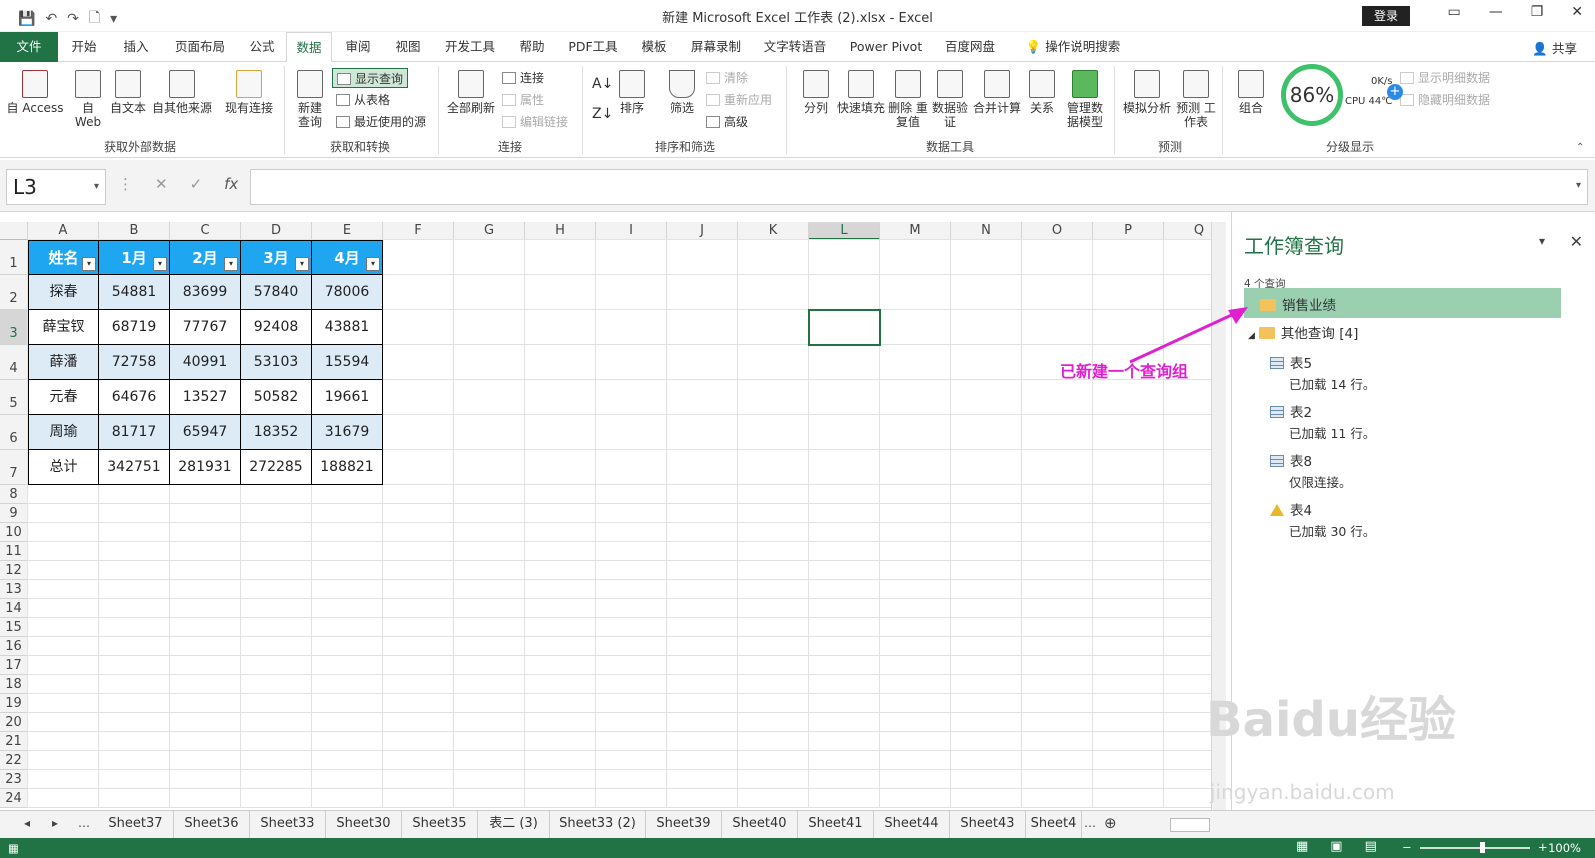 The height and width of the screenshot is (858, 1595). Describe the element at coordinates (364, 824) in the screenshot. I see `sheet-tab: Sheet30` at that location.